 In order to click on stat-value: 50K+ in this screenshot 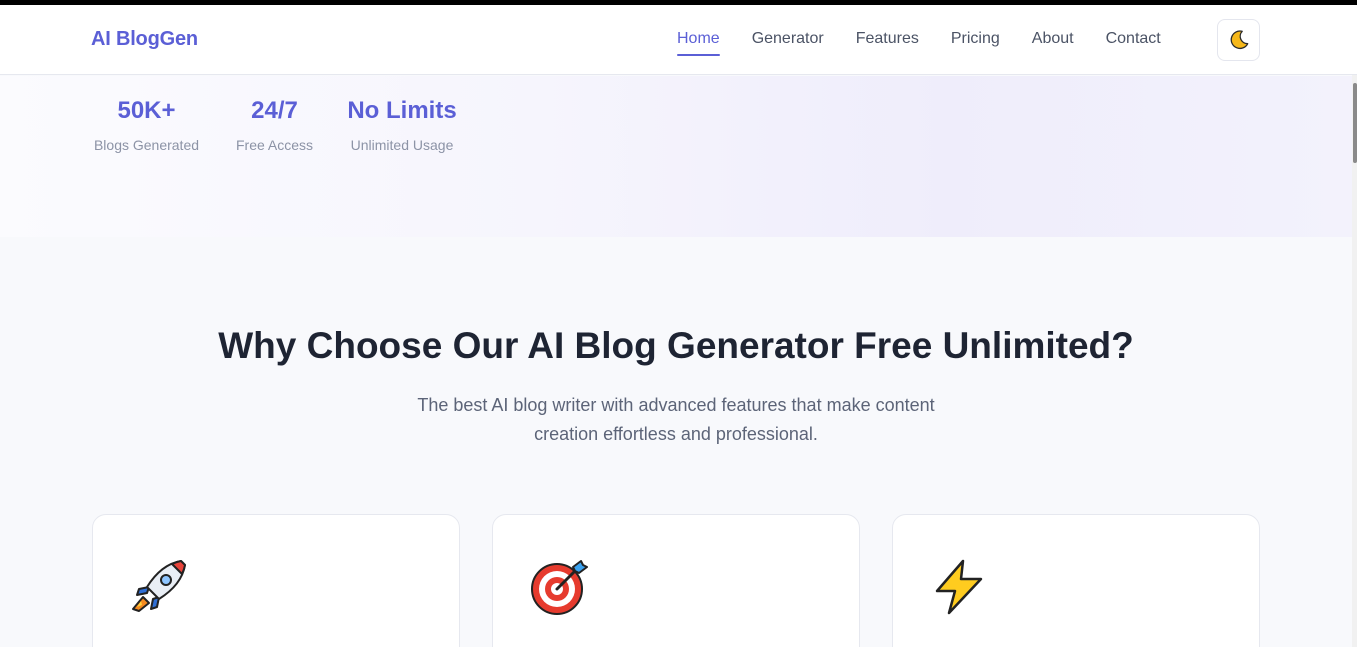, I will do `click(146, 110)`.